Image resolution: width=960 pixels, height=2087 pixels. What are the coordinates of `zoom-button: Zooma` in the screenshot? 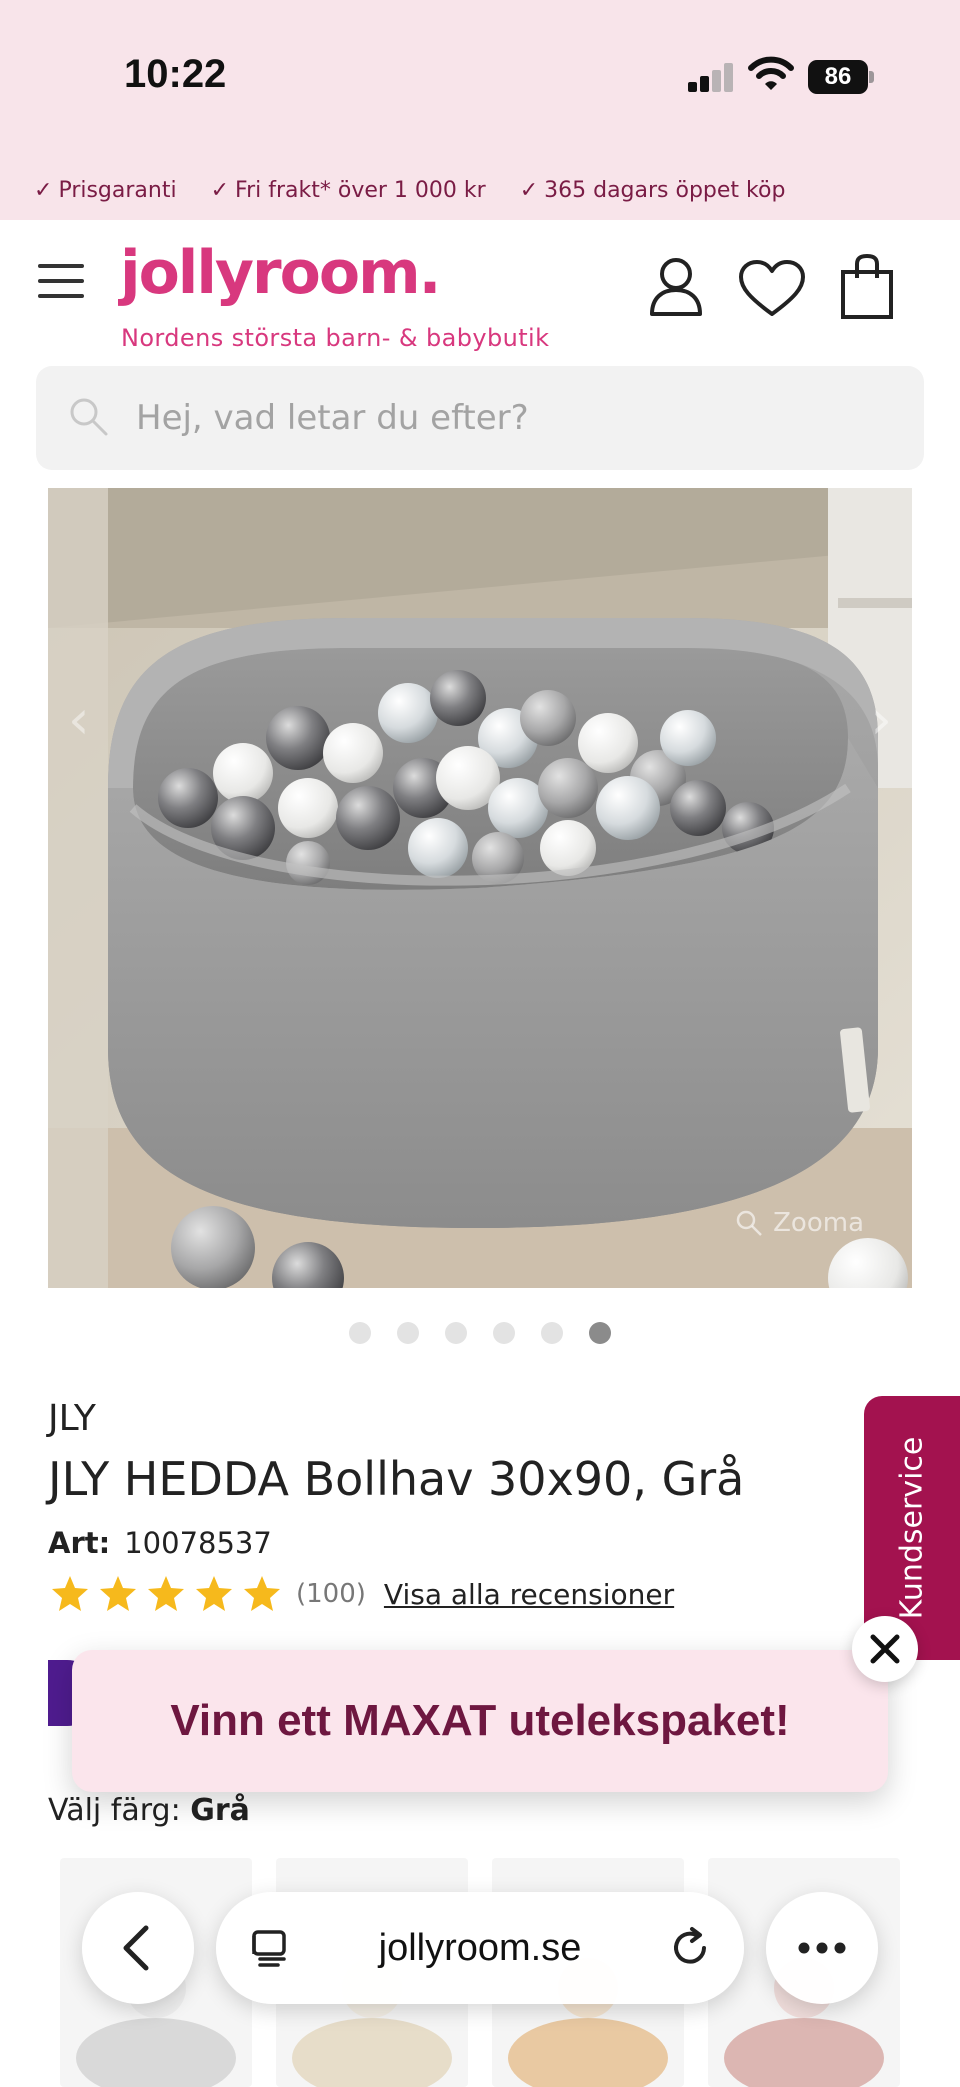 It's located at (799, 1223).